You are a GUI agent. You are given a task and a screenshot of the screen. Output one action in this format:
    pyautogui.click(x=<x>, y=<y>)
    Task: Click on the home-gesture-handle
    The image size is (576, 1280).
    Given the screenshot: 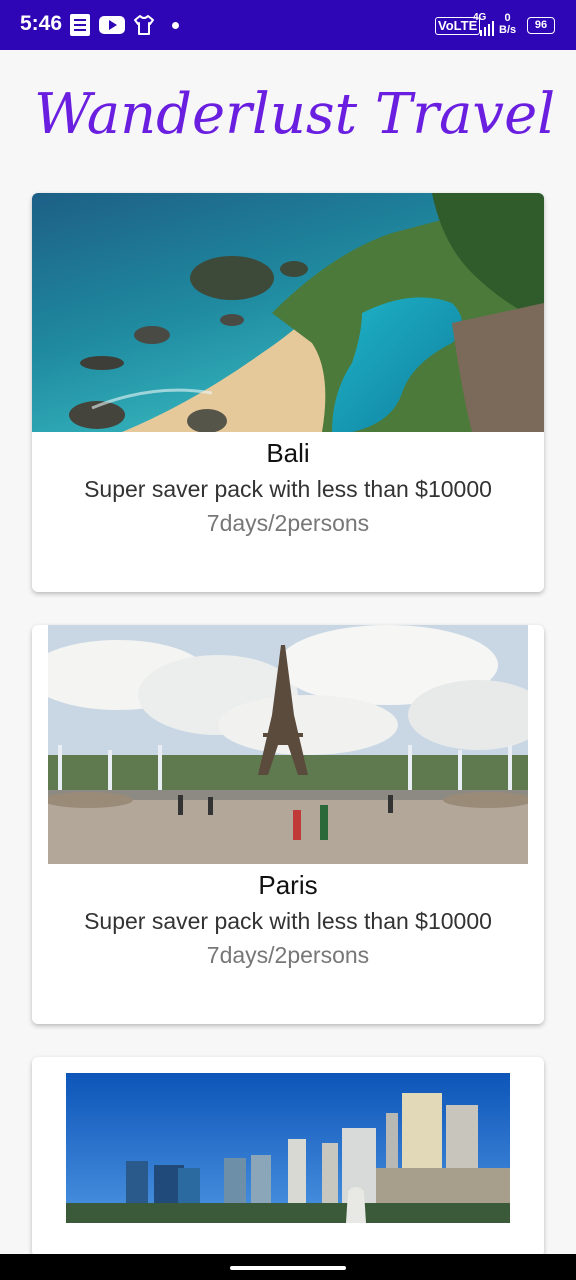 What is the action you would take?
    pyautogui.click(x=288, y=1268)
    